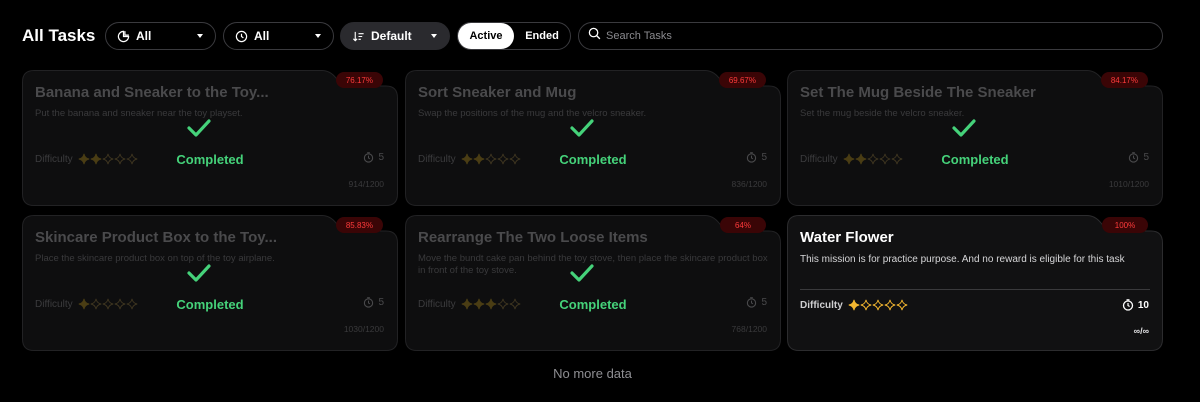 The width and height of the screenshot is (1200, 402). Describe the element at coordinates (743, 225) in the screenshot. I see `completion-percent-badge: 64%` at that location.